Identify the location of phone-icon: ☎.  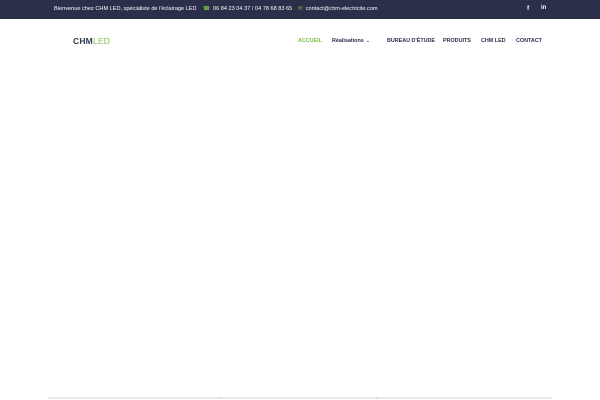
(206, 9).